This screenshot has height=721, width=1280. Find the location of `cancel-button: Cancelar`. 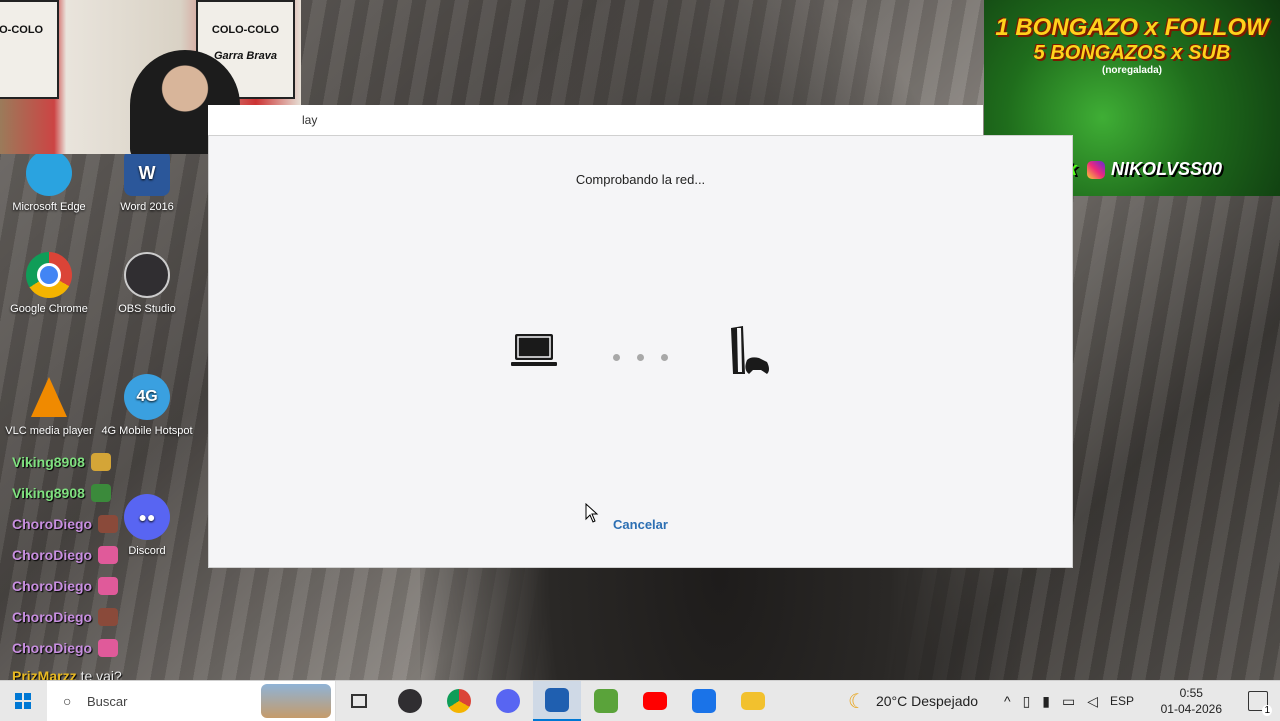

cancel-button: Cancelar is located at coordinates (640, 524).